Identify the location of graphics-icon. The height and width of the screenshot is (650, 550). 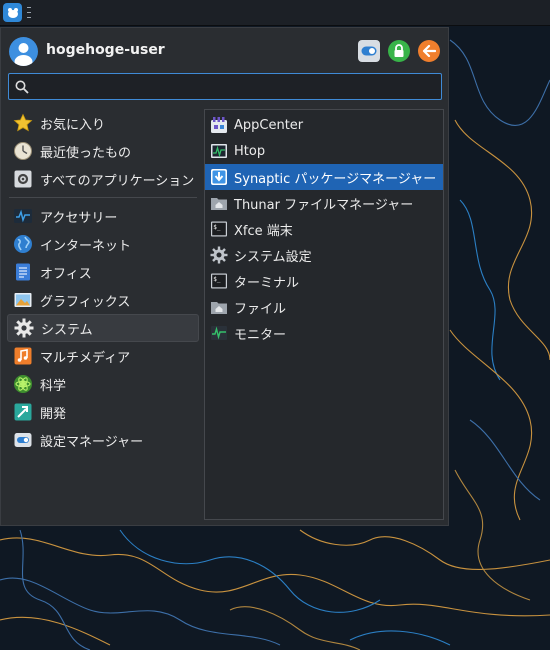
(23, 300).